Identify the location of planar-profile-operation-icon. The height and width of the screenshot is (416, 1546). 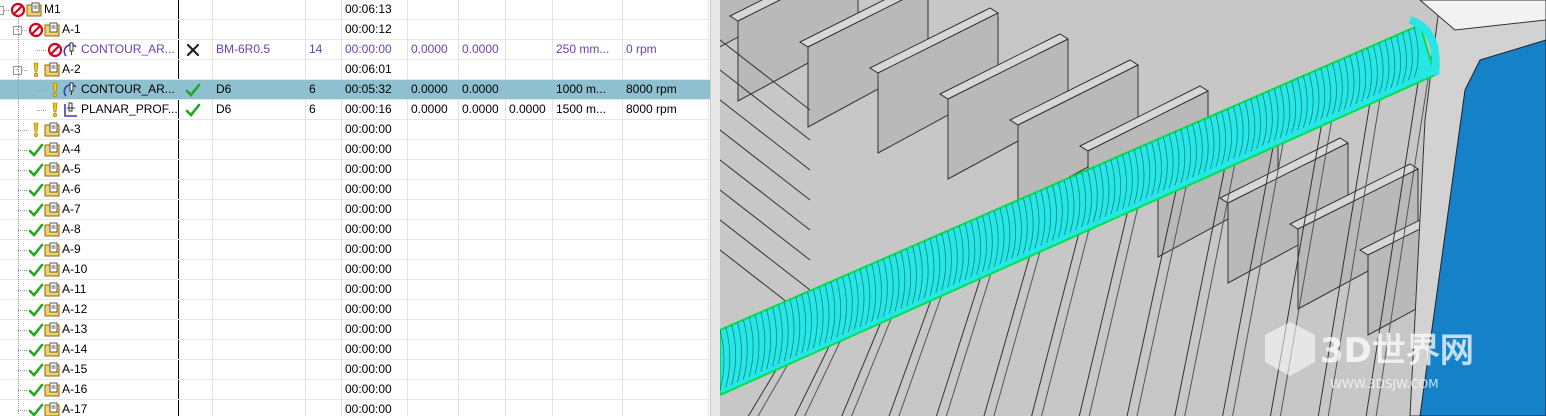
(71, 110).